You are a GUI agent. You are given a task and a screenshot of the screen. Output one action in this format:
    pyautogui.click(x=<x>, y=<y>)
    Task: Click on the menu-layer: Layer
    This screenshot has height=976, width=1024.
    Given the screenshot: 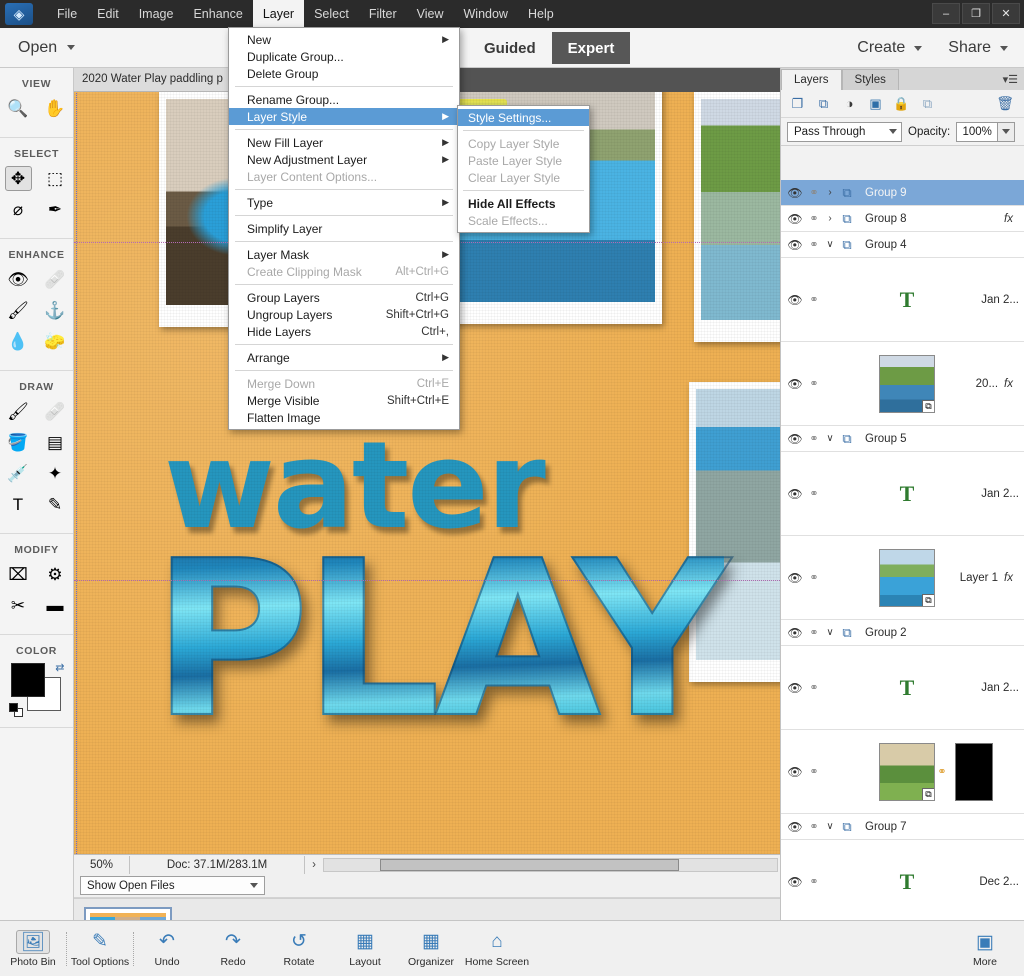 What is the action you would take?
    pyautogui.click(x=278, y=14)
    